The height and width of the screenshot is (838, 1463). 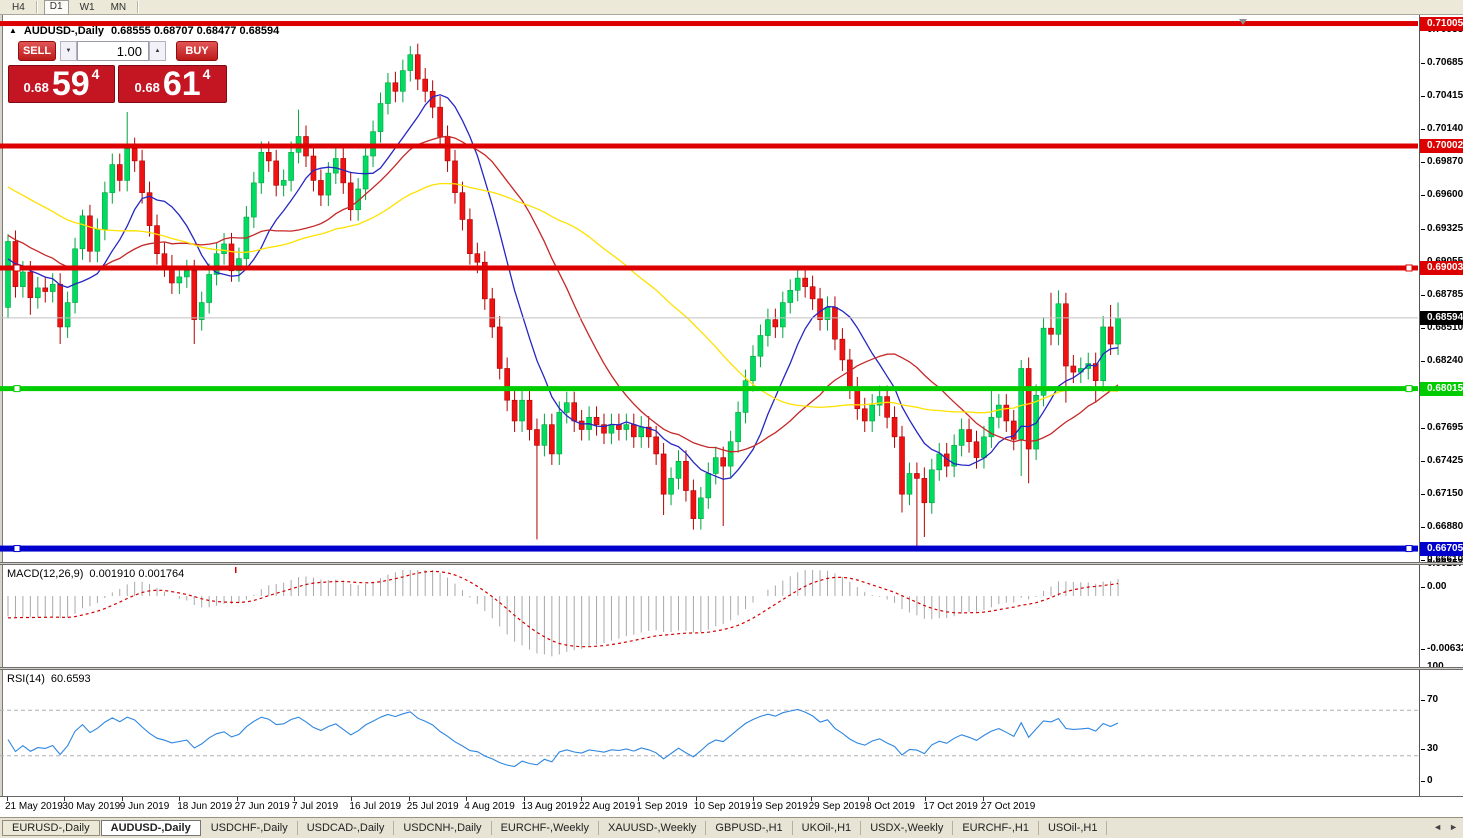 What do you see at coordinates (1441, 527) in the screenshot?
I see `price-tick-label: 0.66880` at bounding box center [1441, 527].